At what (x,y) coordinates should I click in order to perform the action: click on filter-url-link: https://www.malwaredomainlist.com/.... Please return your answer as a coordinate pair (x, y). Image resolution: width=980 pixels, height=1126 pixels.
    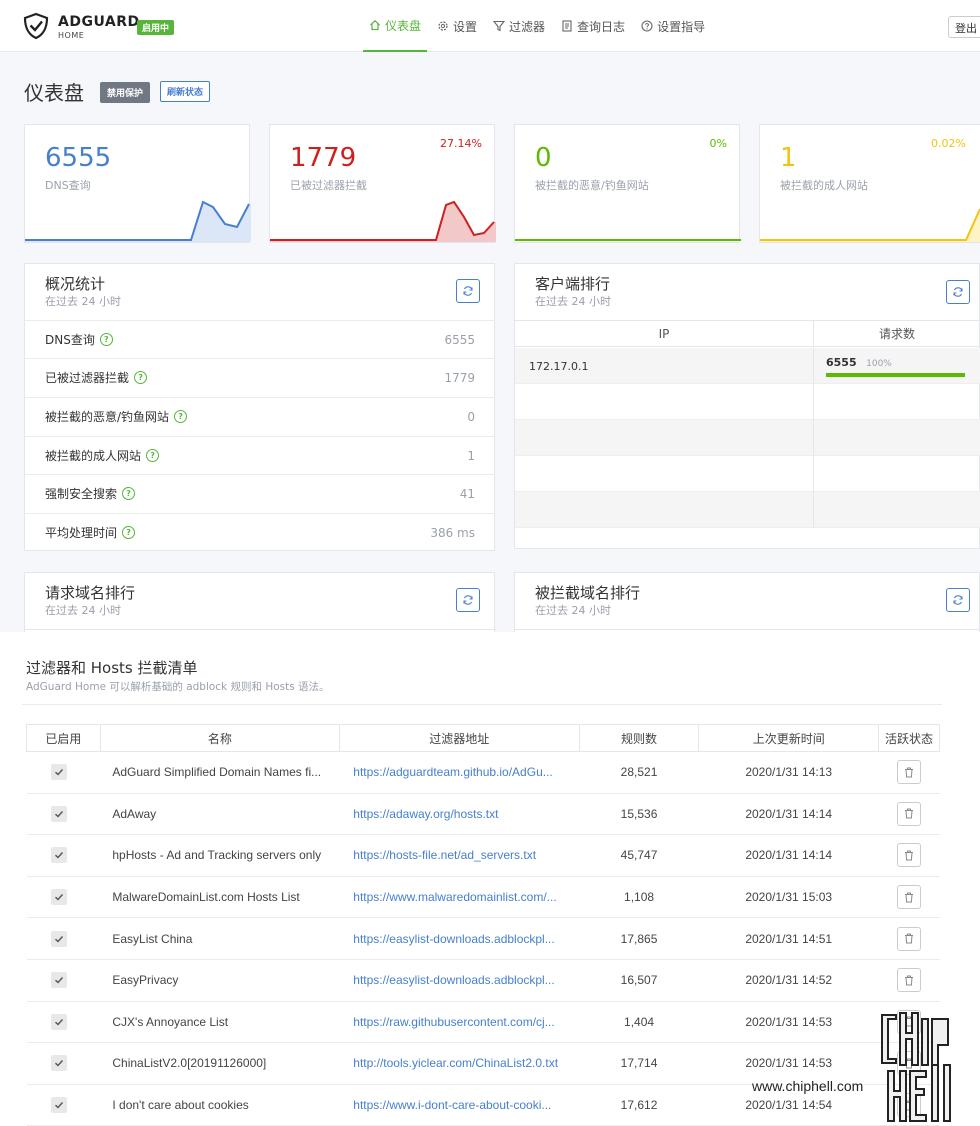
    Looking at the image, I should click on (459, 897).